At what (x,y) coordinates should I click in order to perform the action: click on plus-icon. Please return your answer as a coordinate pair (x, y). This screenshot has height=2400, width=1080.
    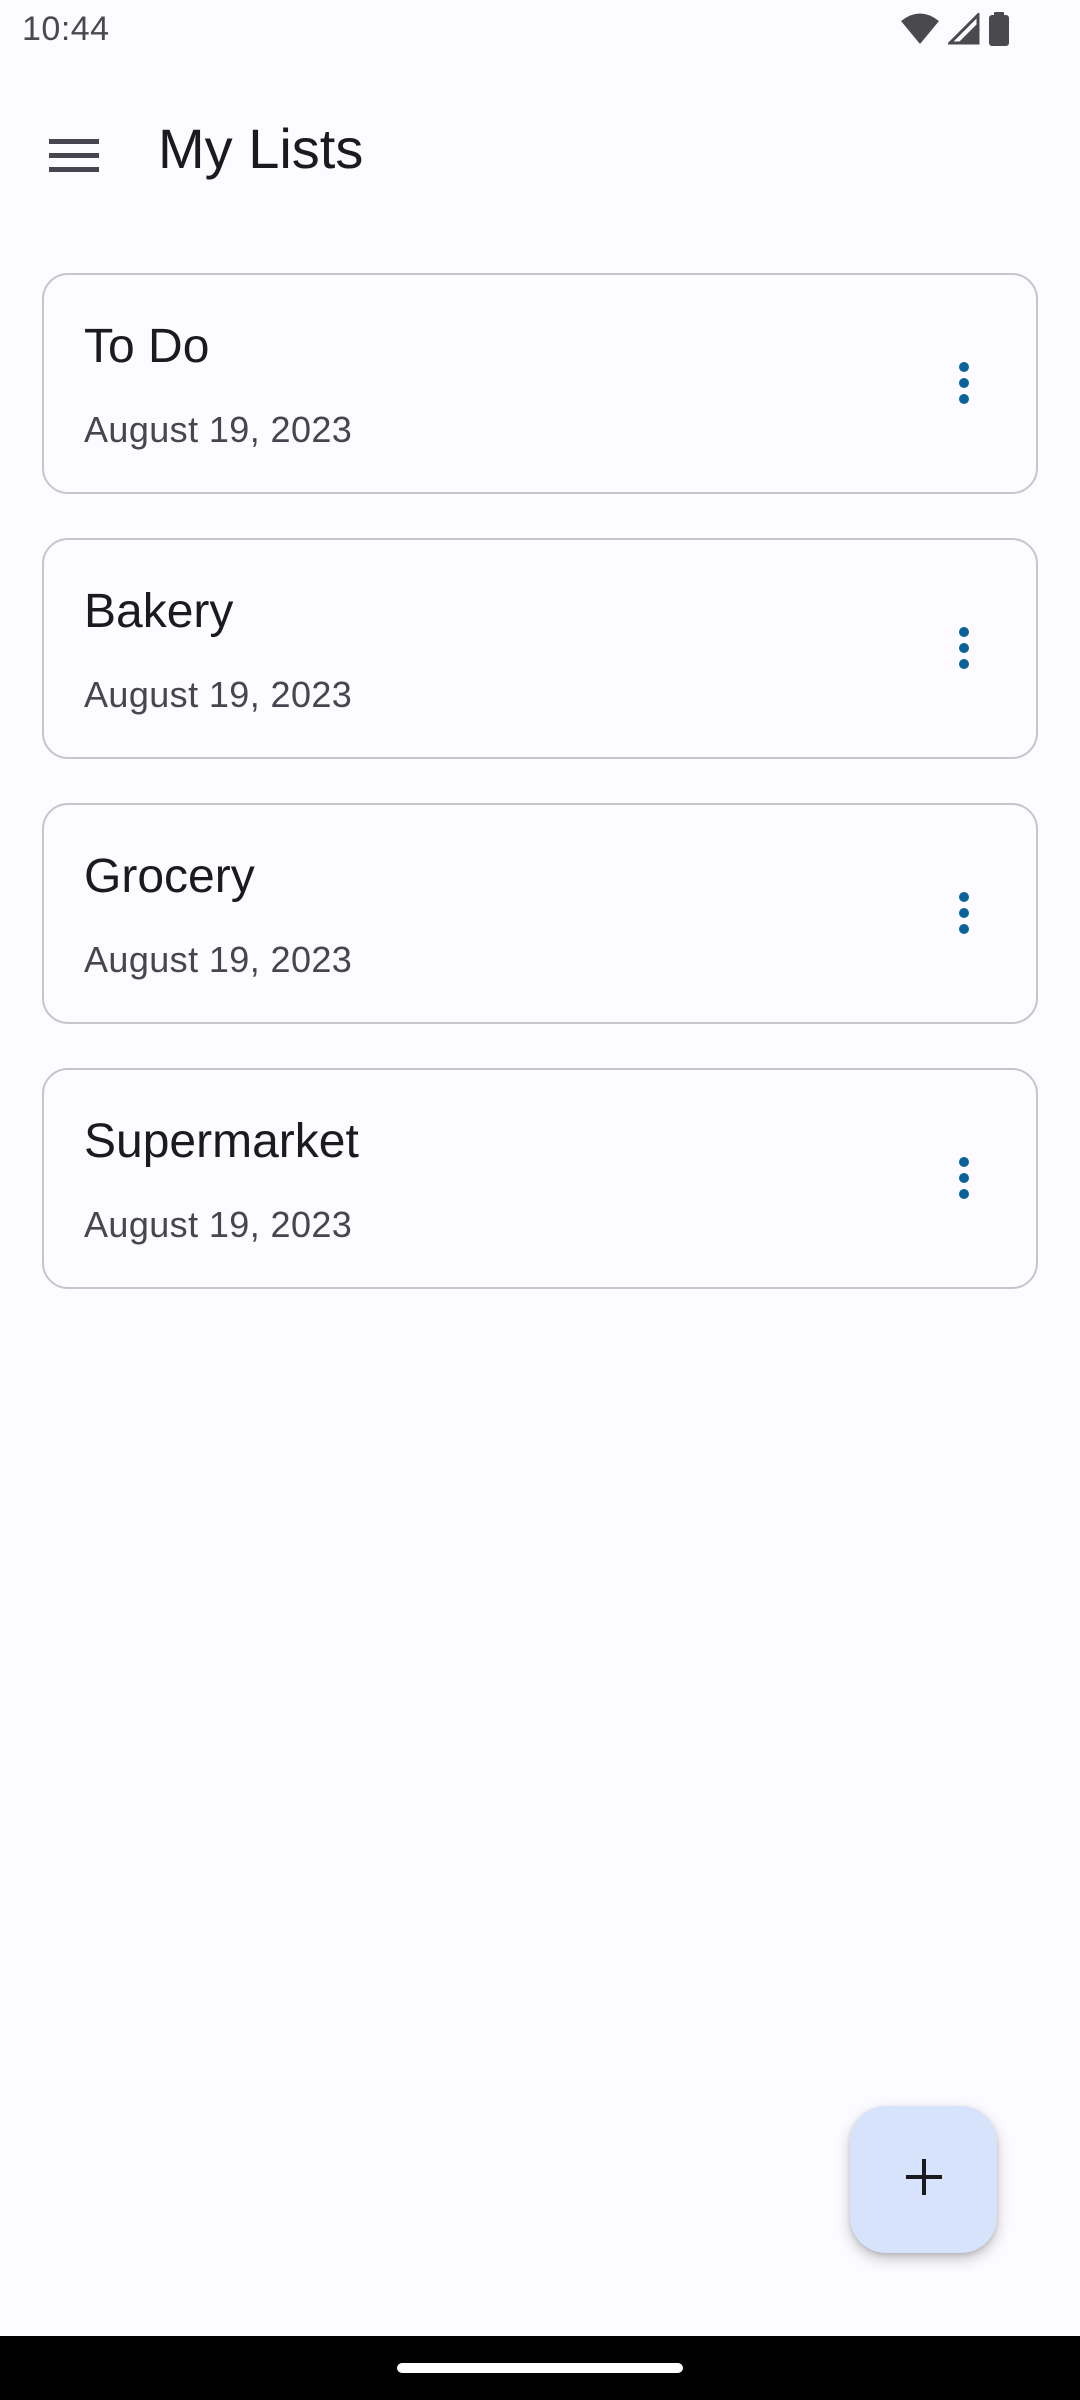
    Looking at the image, I should click on (924, 2179).